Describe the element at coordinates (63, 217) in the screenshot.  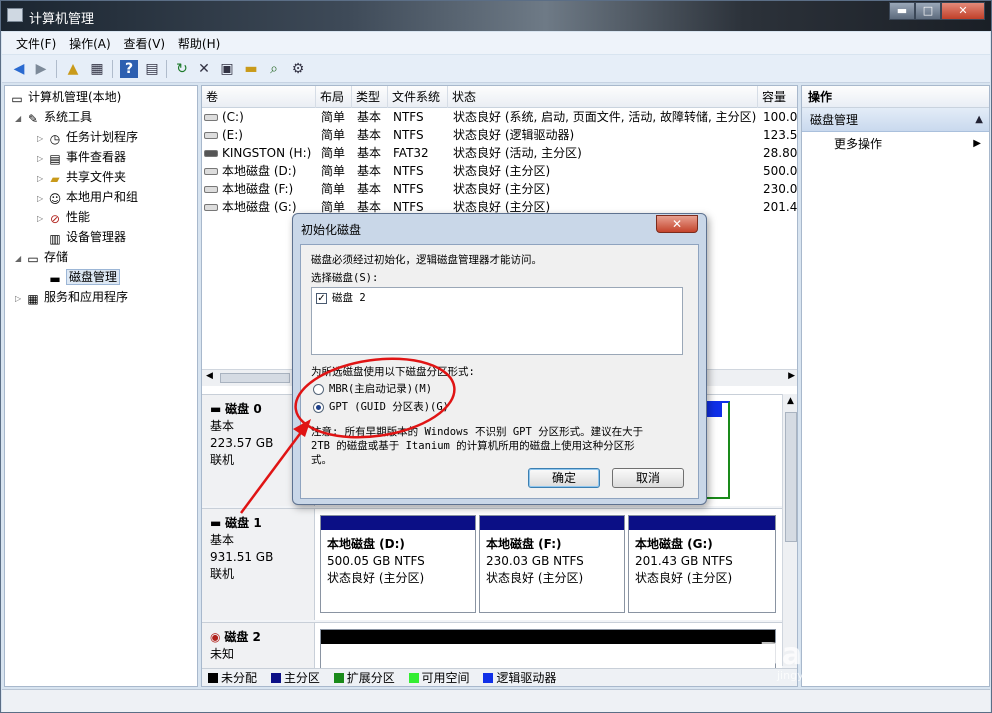
I see `tree-item-performance: ▷ ⊘ 性能` at that location.